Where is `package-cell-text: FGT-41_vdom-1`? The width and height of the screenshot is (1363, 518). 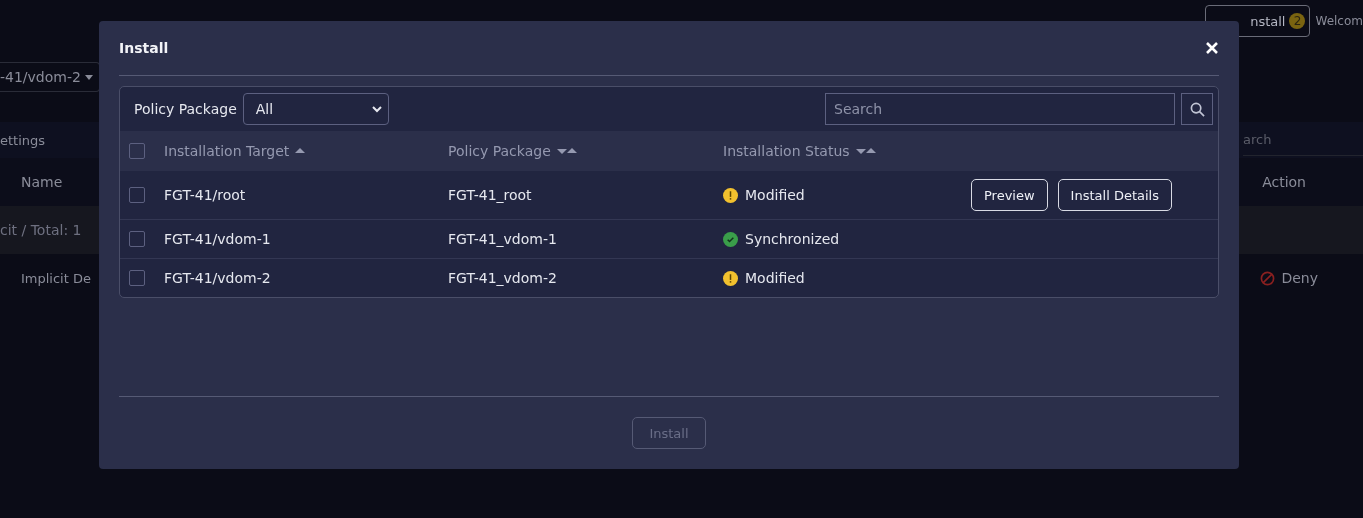 package-cell-text: FGT-41_vdom-1 is located at coordinates (503, 239).